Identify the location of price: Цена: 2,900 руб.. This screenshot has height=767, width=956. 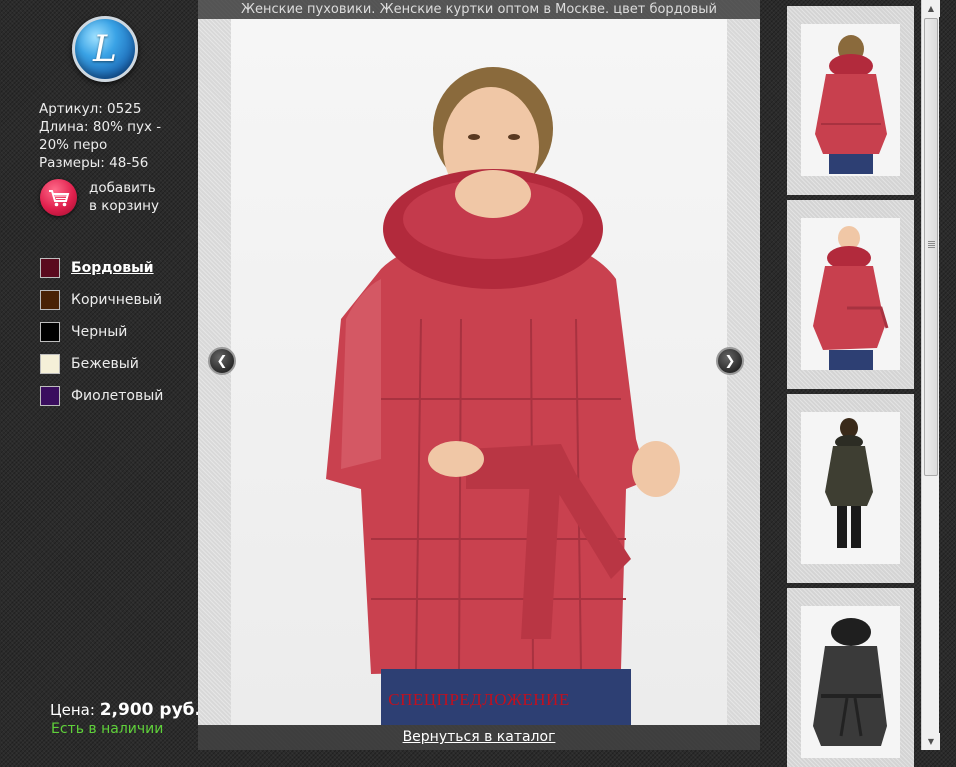
(125, 710).